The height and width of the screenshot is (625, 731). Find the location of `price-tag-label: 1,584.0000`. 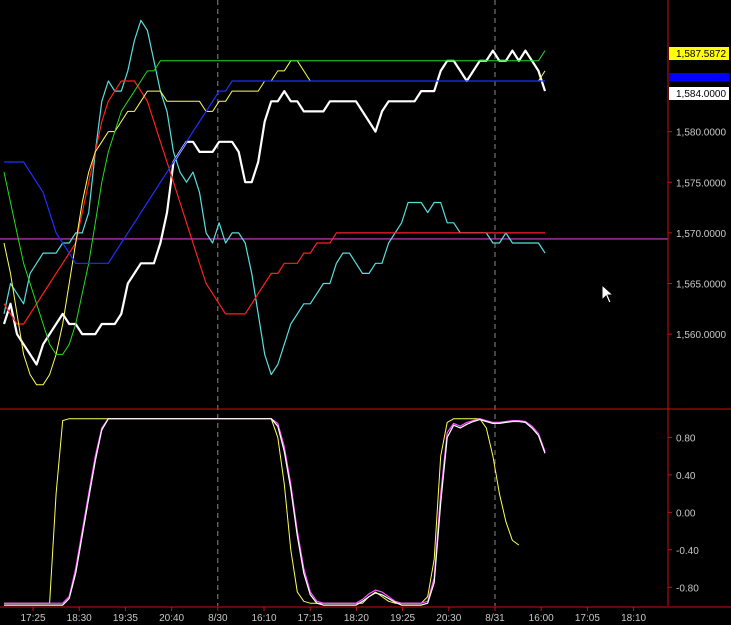

price-tag-label: 1,584.0000 is located at coordinates (701, 94).